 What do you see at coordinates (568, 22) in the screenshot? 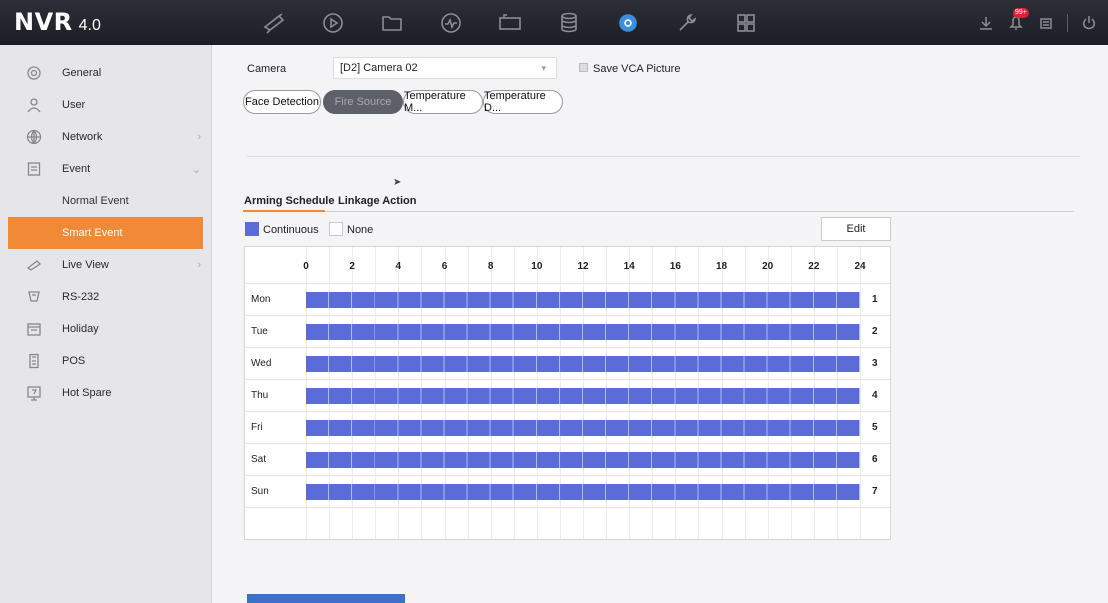
I see `database-icon` at bounding box center [568, 22].